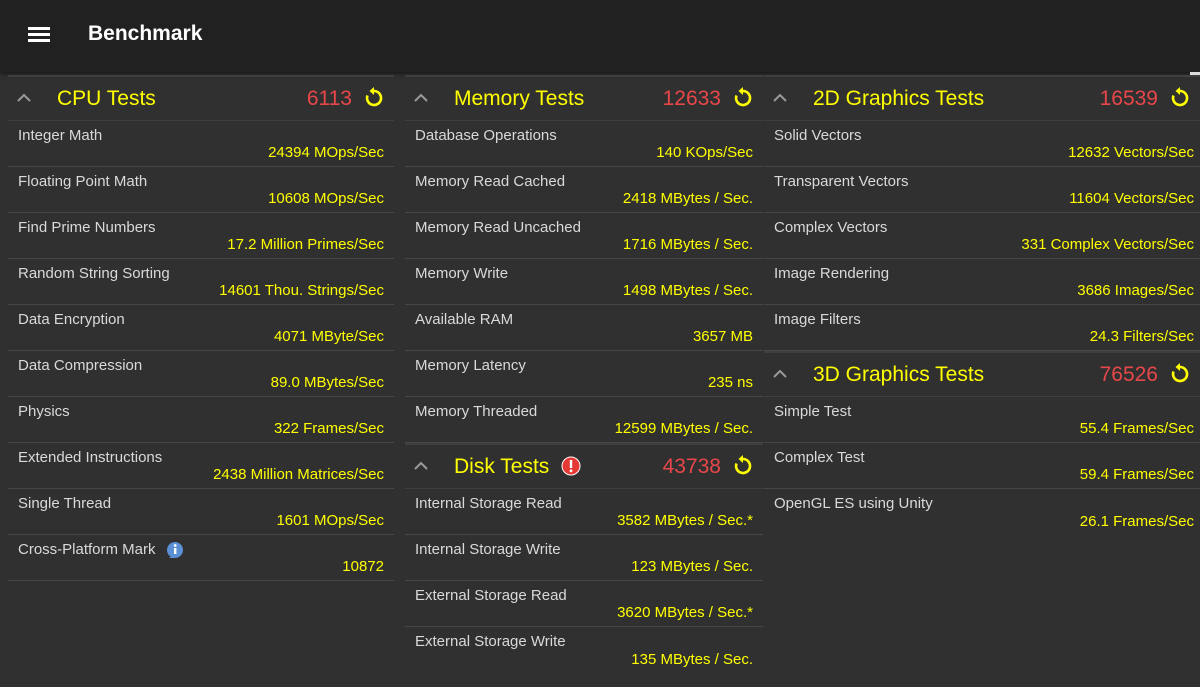 This screenshot has width=1200, height=687. What do you see at coordinates (44, 411) in the screenshot?
I see `row-label: Physics` at bounding box center [44, 411].